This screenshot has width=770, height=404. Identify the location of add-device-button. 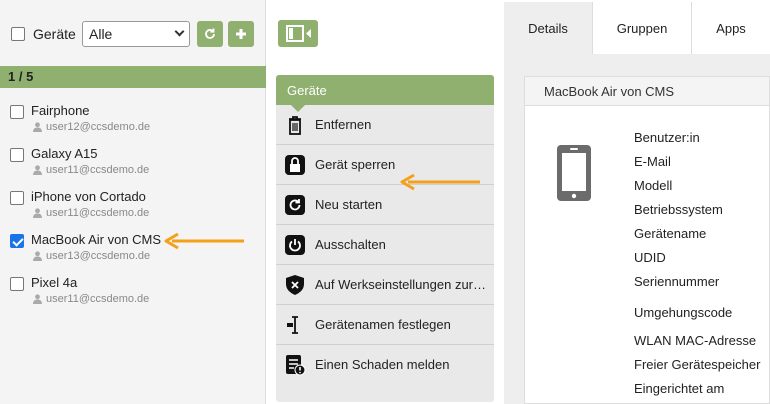
(241, 34).